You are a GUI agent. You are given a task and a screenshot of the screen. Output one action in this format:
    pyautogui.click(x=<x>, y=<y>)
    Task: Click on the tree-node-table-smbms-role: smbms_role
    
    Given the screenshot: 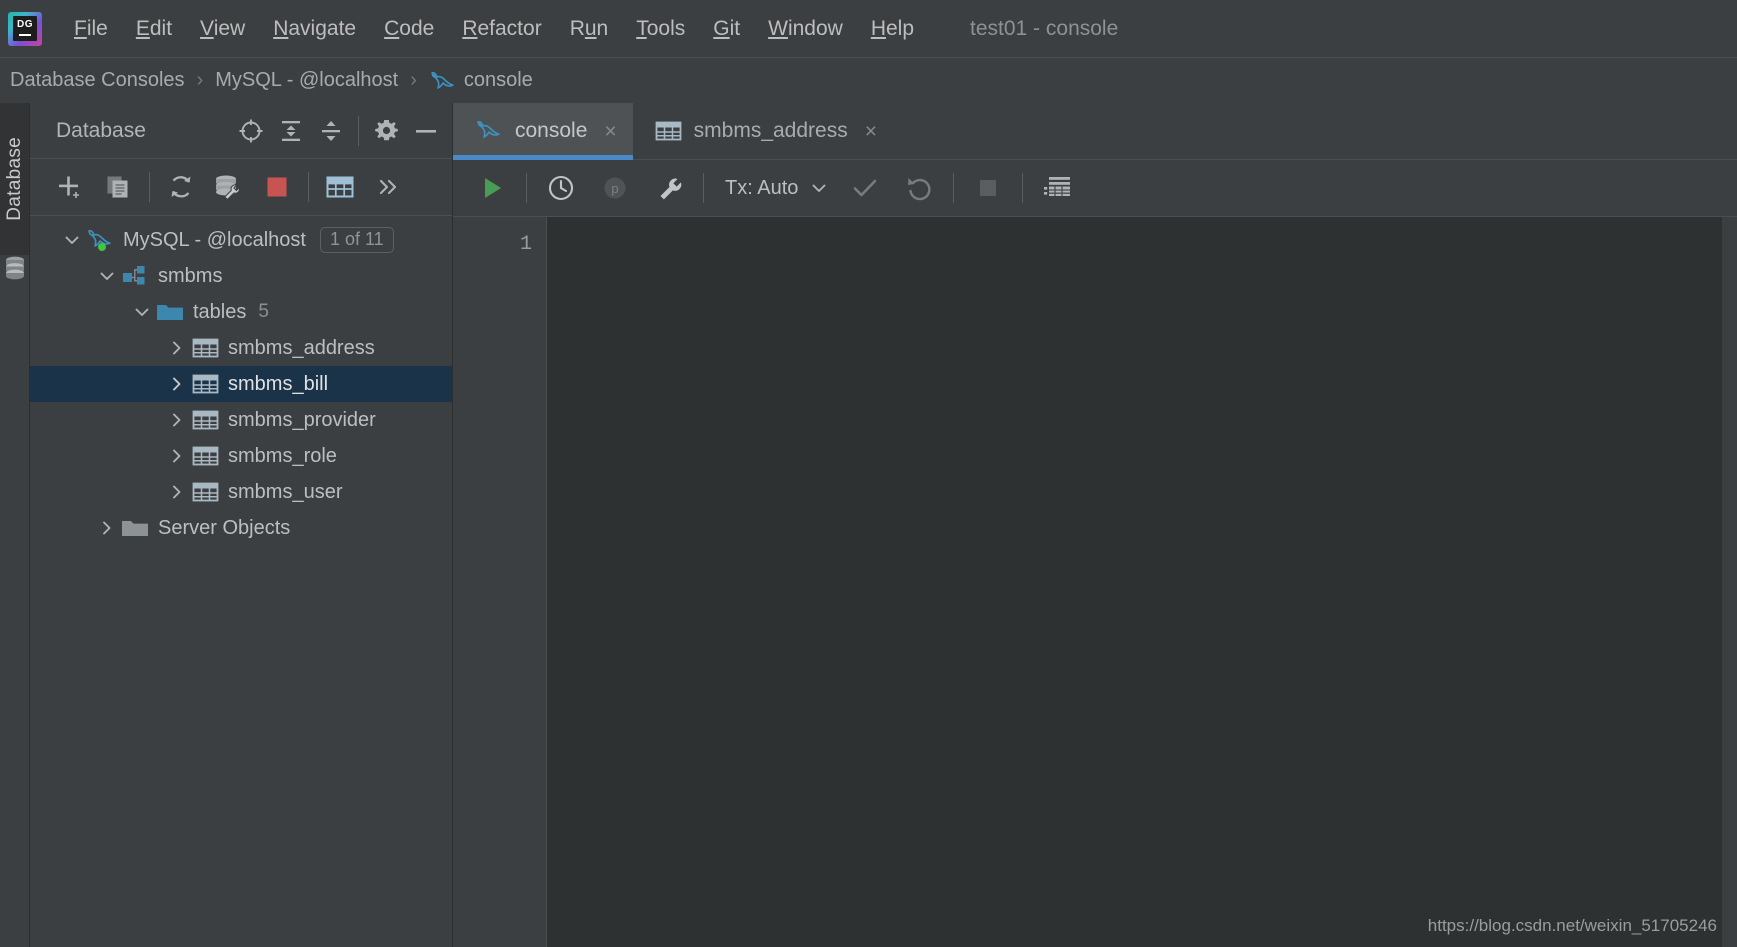 What is the action you would take?
    pyautogui.click(x=241, y=456)
    